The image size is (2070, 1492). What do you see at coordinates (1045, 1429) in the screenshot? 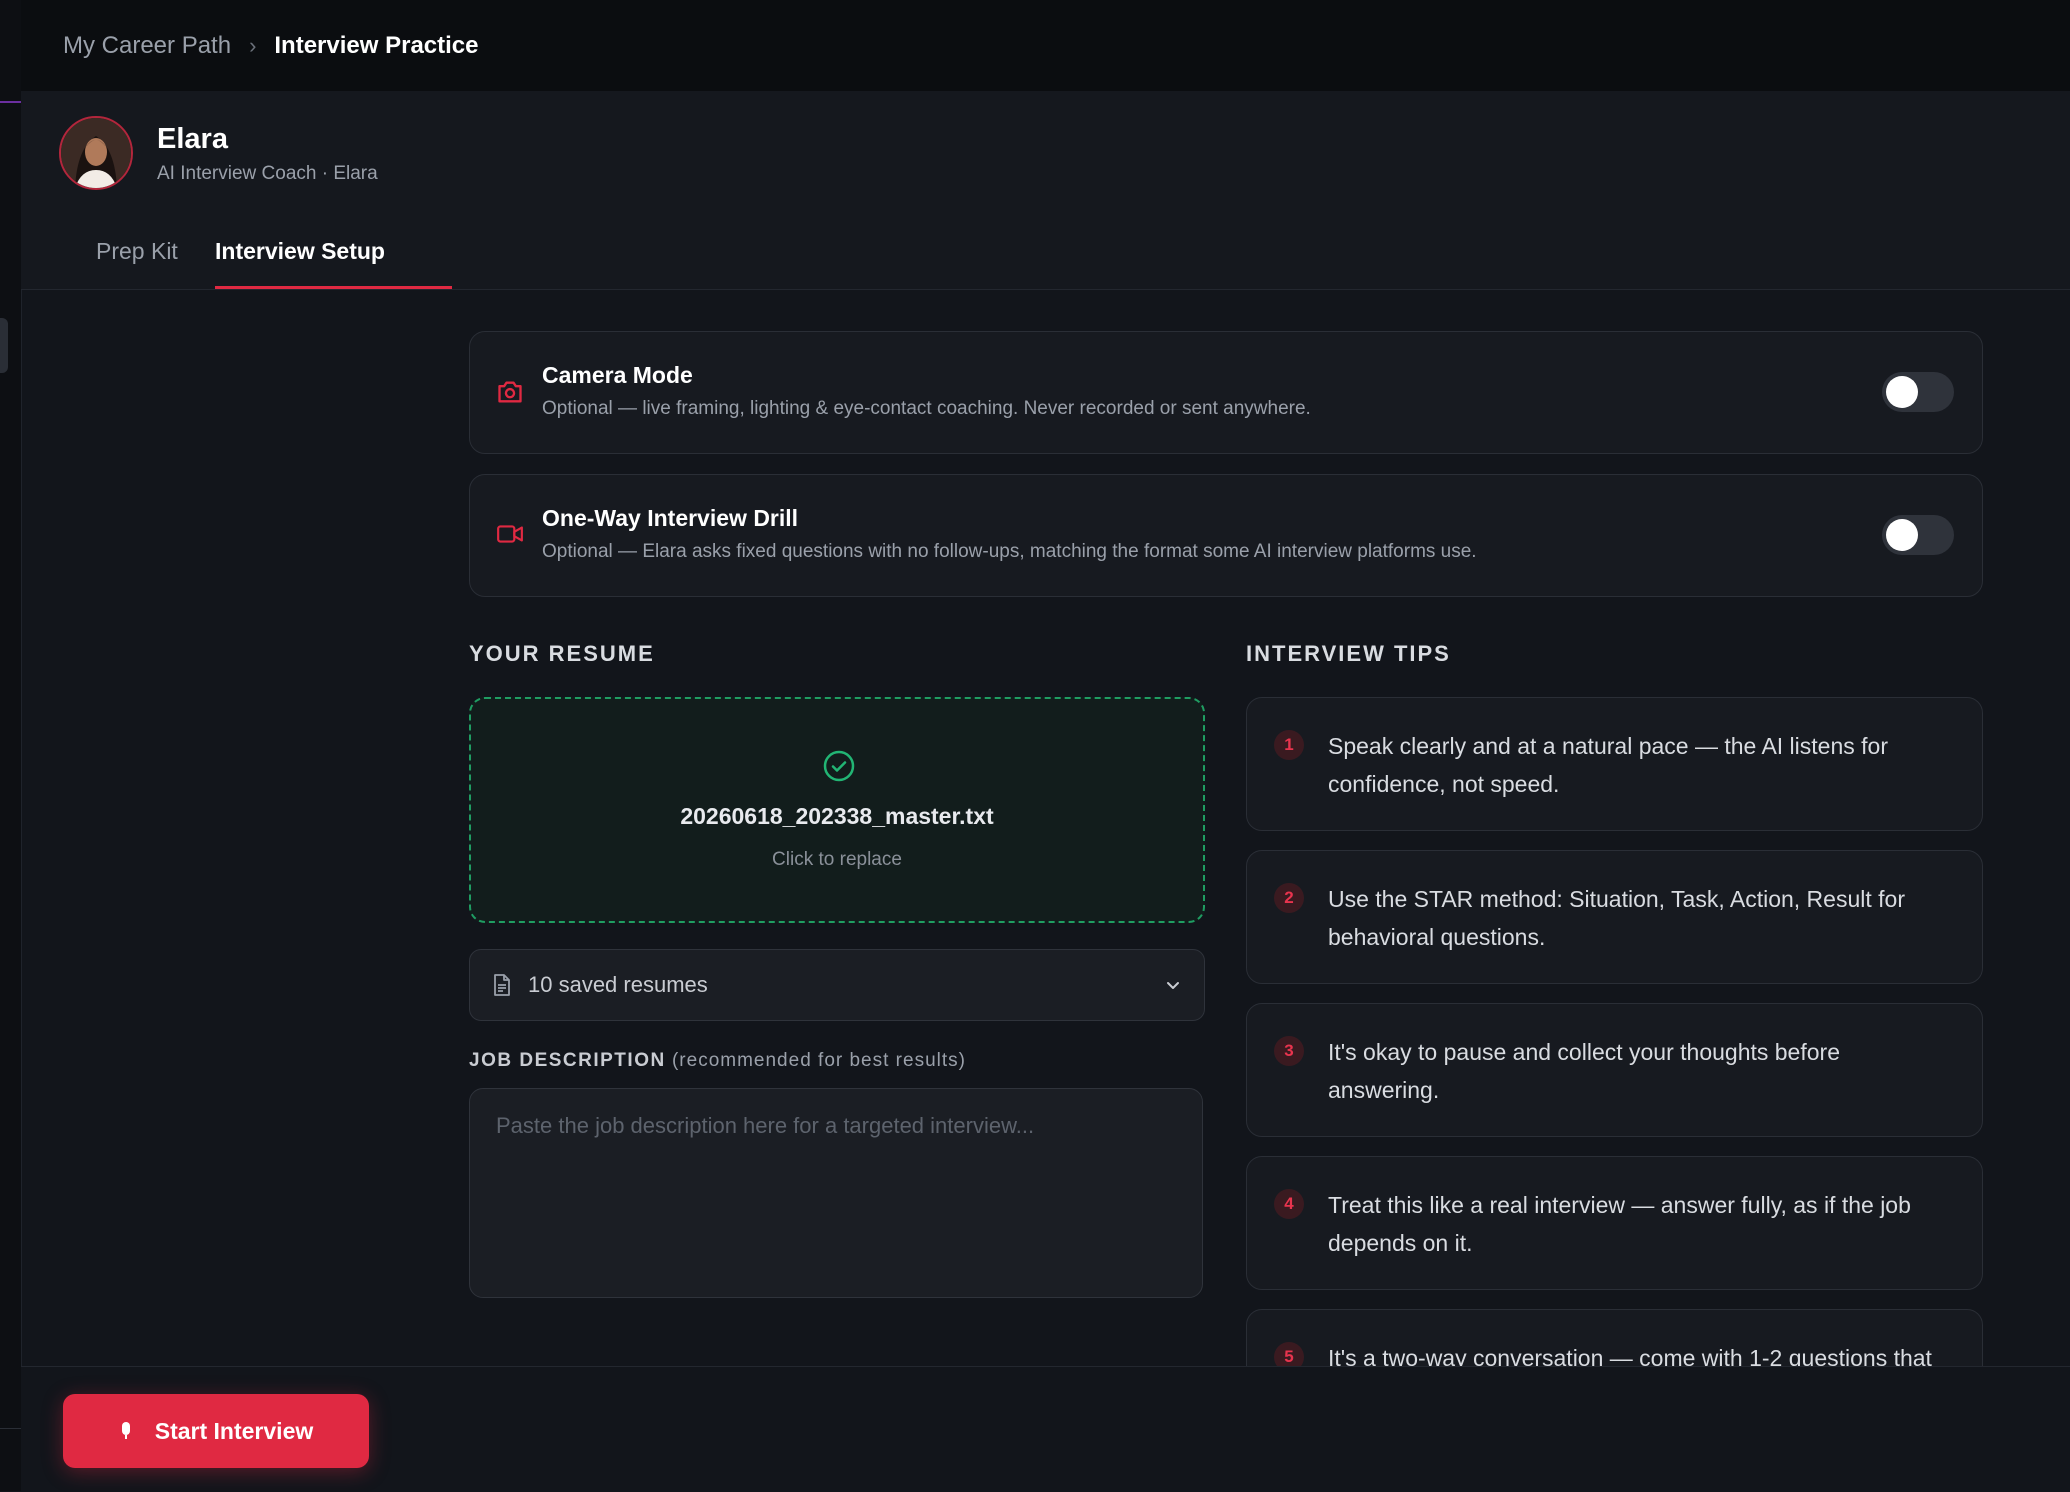
I see `bottom-action-bar: Start Interview` at bounding box center [1045, 1429].